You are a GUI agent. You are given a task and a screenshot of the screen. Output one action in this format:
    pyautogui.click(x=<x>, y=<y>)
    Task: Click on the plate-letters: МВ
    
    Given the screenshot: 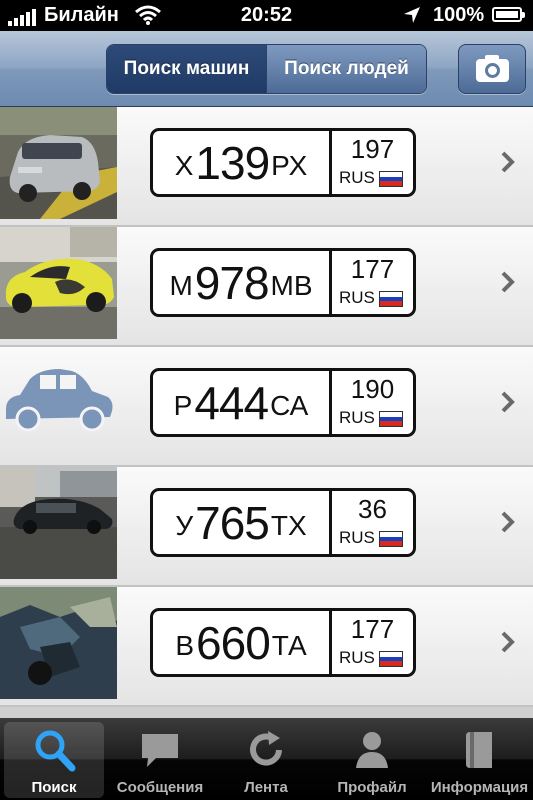 What is the action you would take?
    pyautogui.click(x=291, y=285)
    